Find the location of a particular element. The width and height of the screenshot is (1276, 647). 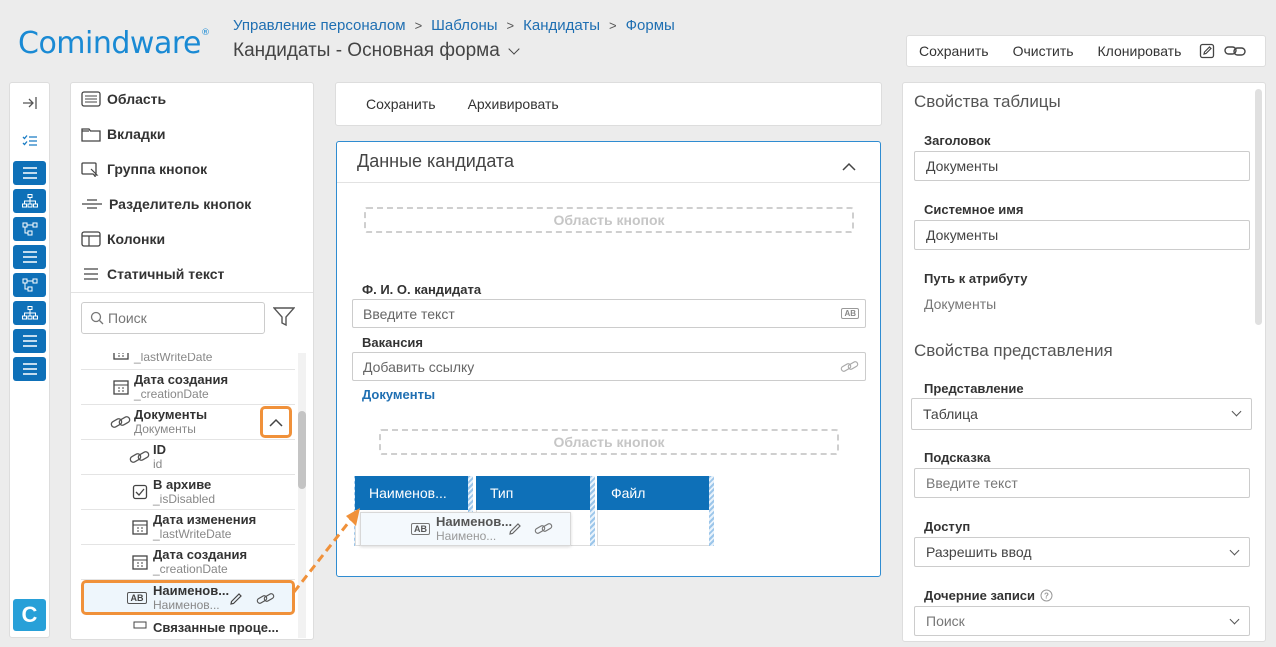

access-select: Разрешить ввод is located at coordinates (1082, 552).